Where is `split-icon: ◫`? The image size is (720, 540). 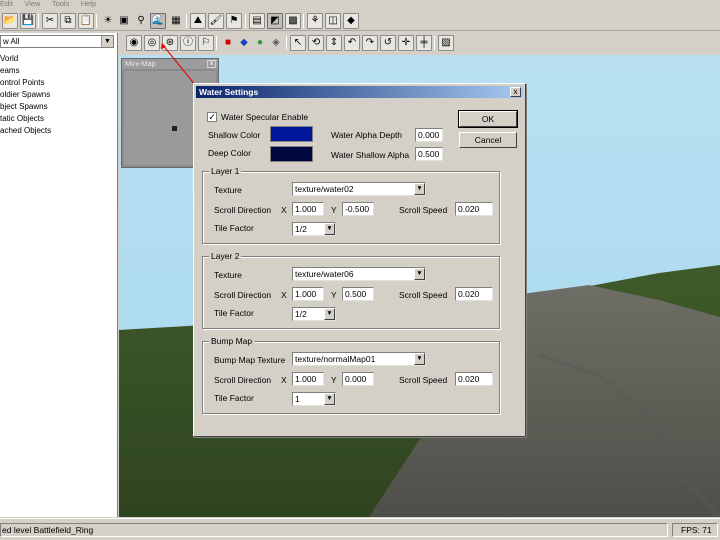 split-icon: ◫ is located at coordinates (333, 21).